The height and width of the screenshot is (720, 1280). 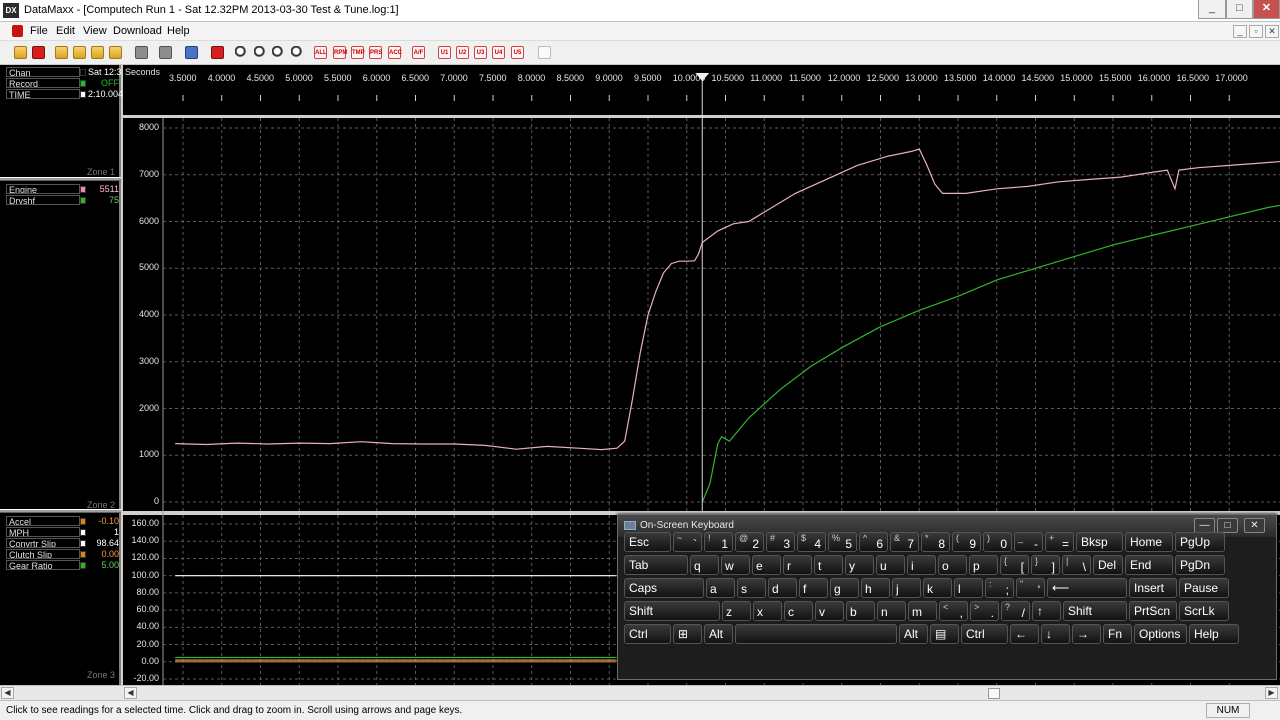 What do you see at coordinates (983, 565) in the screenshot?
I see `key-p: p` at bounding box center [983, 565].